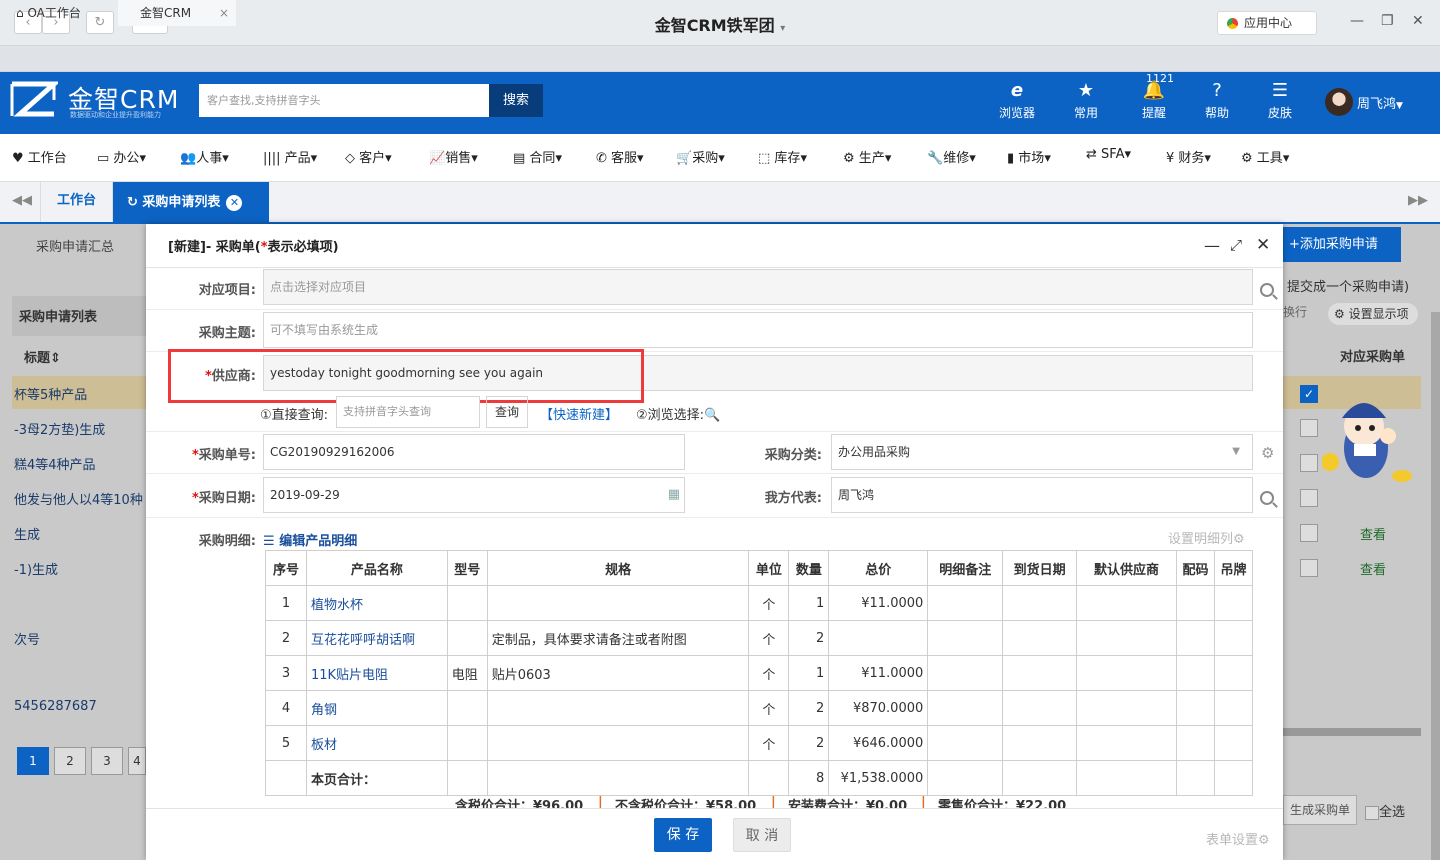  I want to click on menu-product: |||| 产品▾, so click(290, 156).